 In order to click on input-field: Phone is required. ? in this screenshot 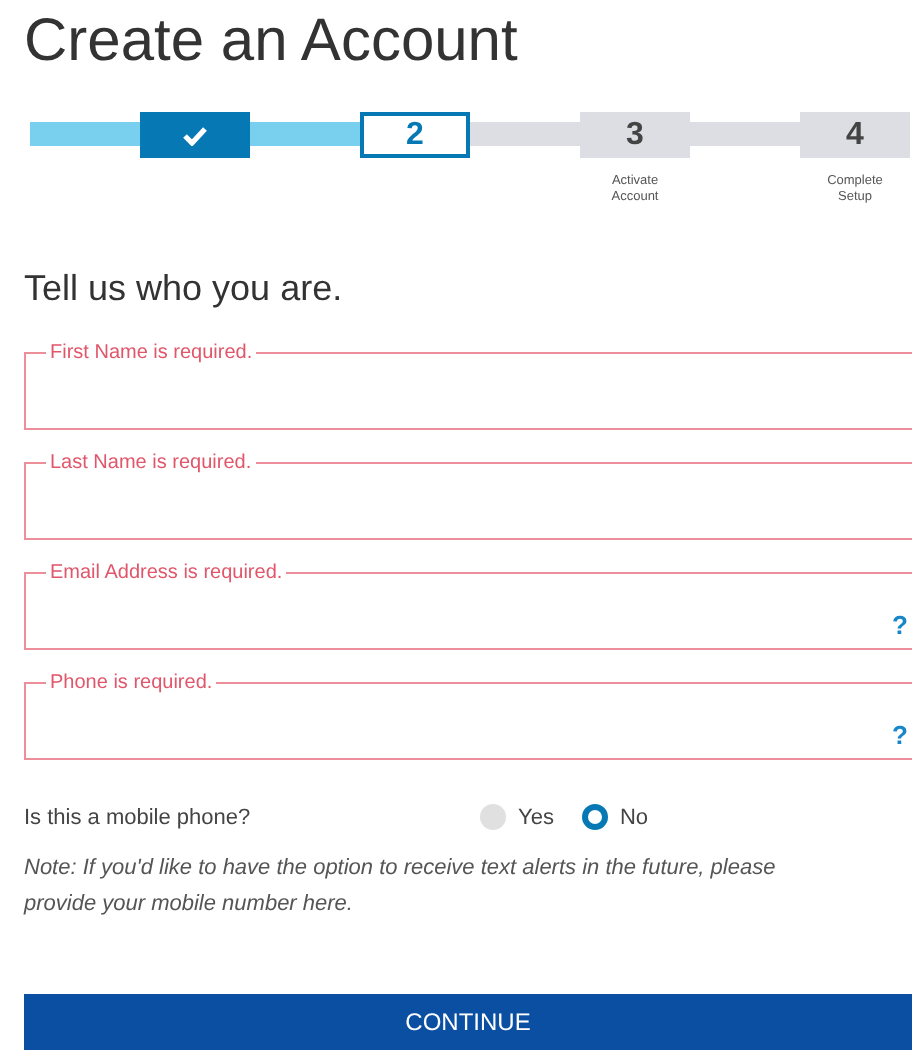, I will do `click(468, 716)`.